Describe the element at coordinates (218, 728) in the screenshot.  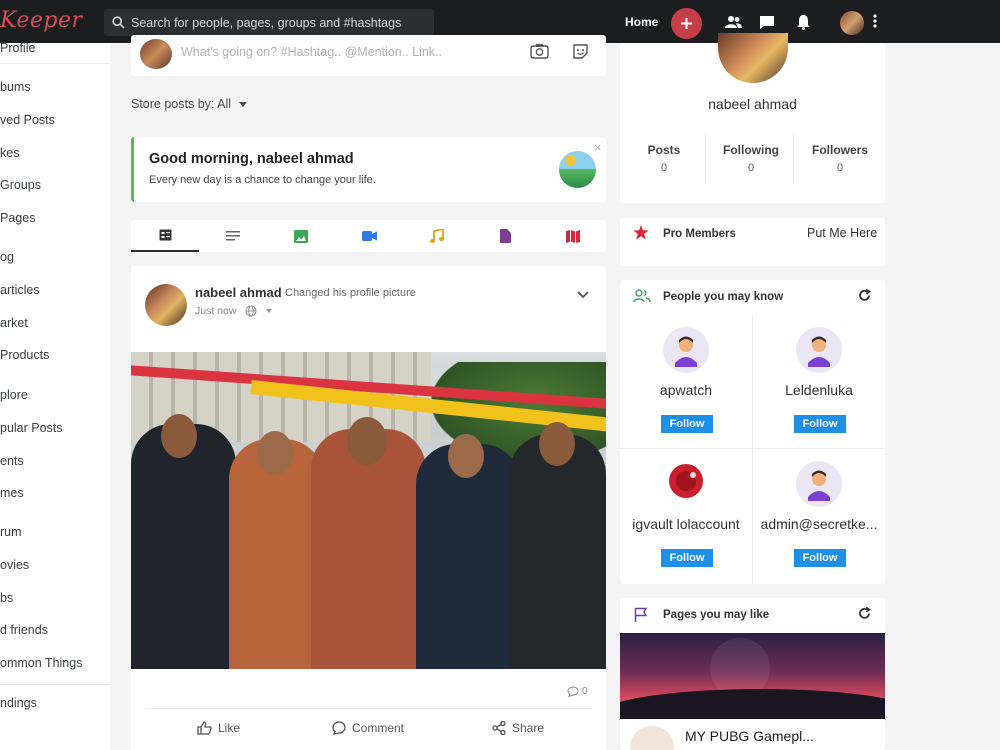
I see `like-button: Like` at that location.